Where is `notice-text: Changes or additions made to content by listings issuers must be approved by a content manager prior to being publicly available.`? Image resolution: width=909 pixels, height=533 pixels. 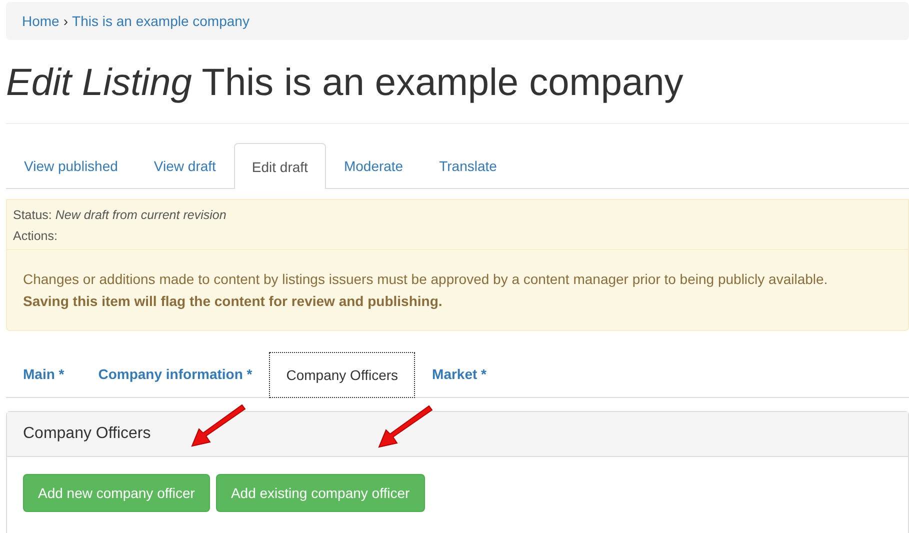
notice-text: Changes or additions made to content by listings issuers must be approved by a content manager prior to being publicly available. is located at coordinates (426, 279).